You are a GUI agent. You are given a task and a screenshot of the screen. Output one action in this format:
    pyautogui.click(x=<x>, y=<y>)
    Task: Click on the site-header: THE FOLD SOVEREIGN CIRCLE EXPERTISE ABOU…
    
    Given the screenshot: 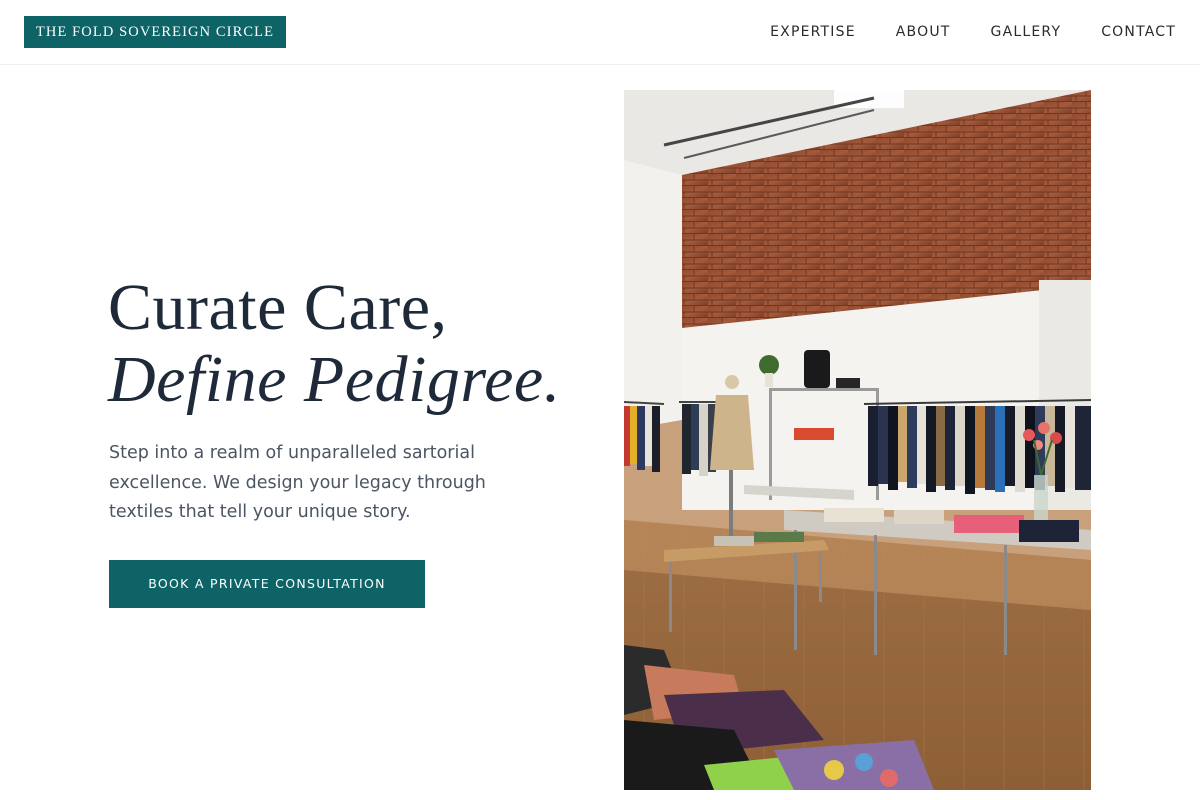 What is the action you would take?
    pyautogui.click(x=600, y=32)
    